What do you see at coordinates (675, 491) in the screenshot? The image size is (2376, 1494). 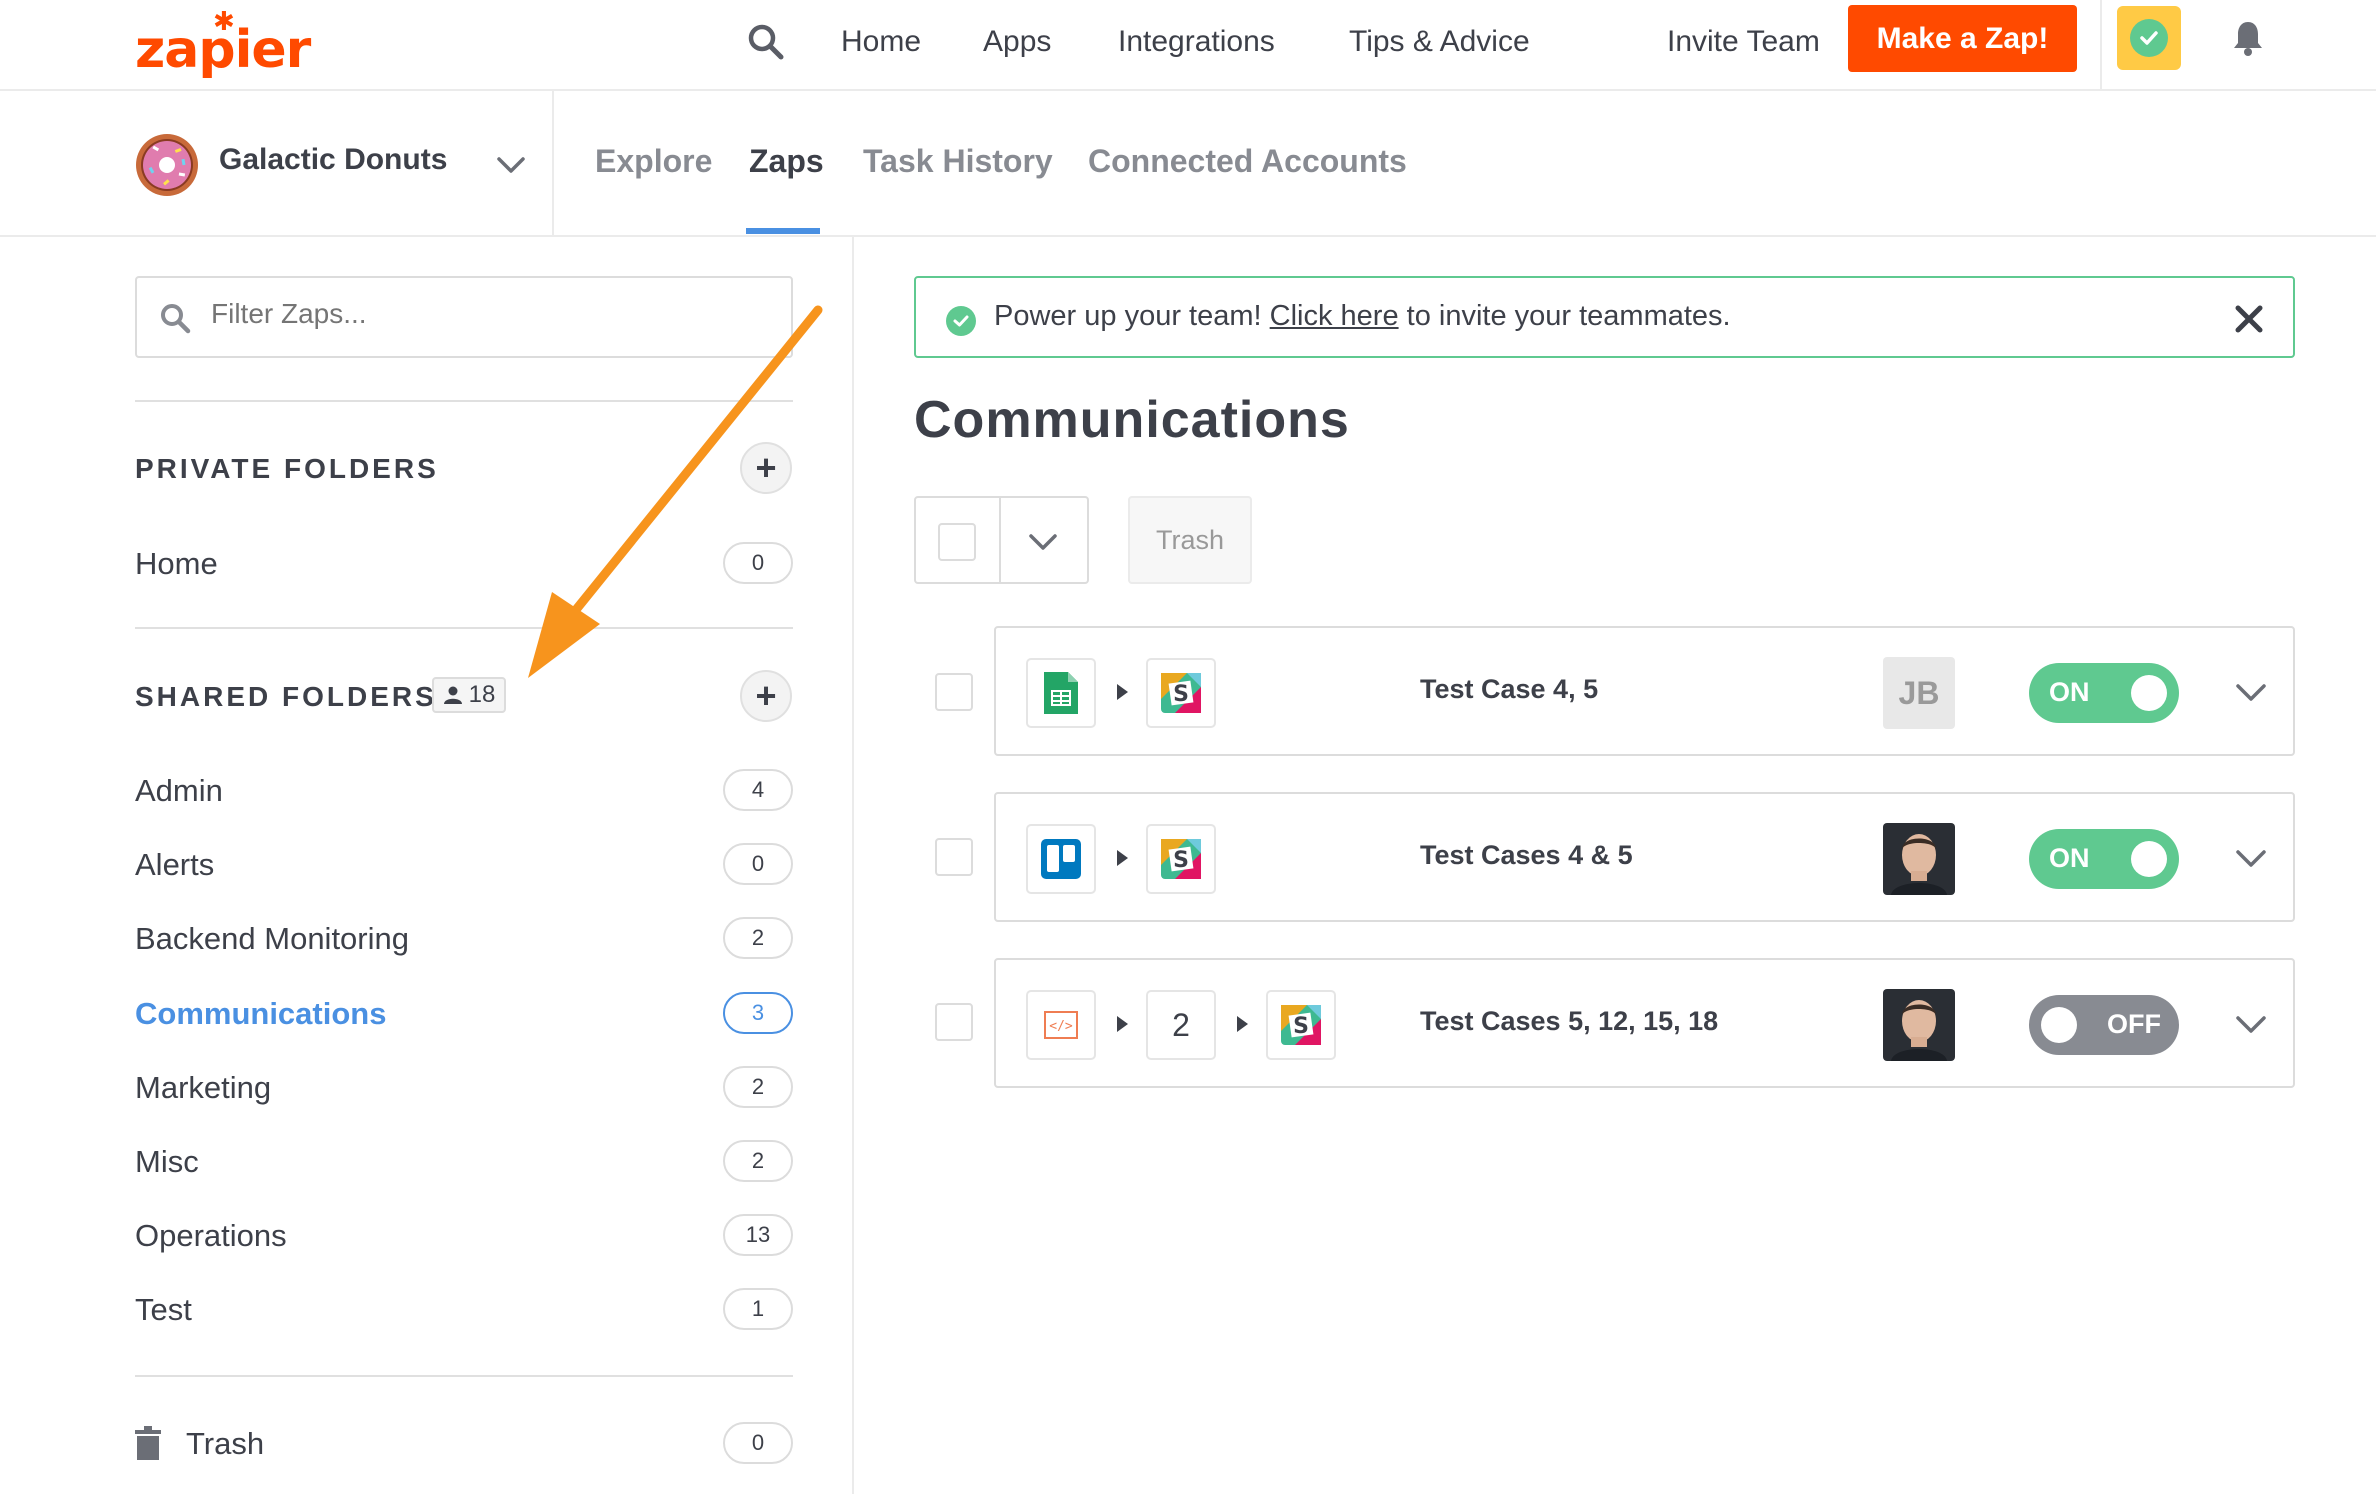 I see `annotation-arrow` at bounding box center [675, 491].